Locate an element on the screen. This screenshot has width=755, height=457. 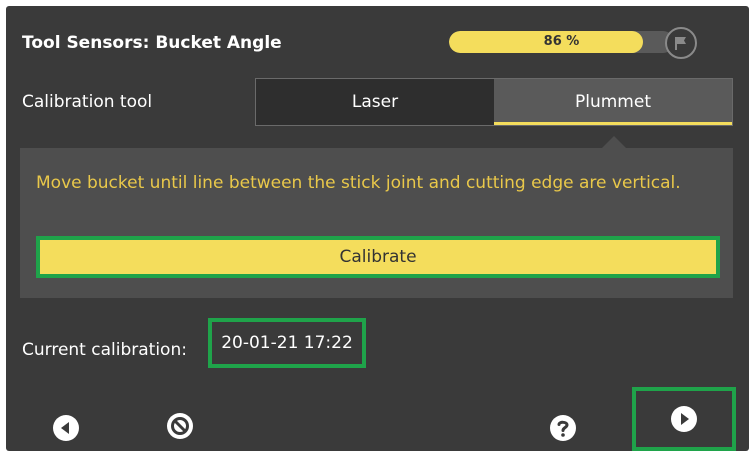
page-title: Tool Sensors: Bucket Angle is located at coordinates (152, 43).